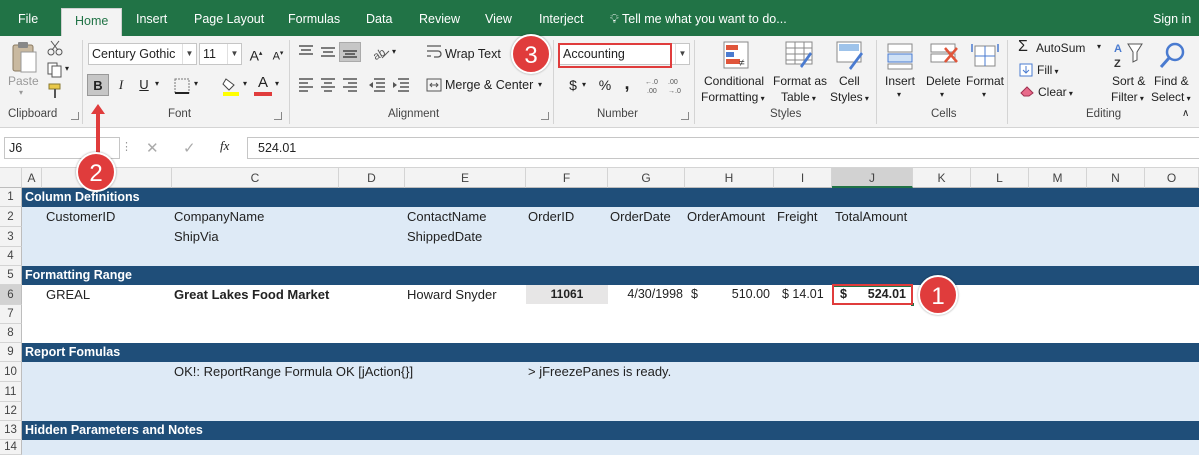  Describe the element at coordinates (196, 83) in the screenshot. I see `borders-dropdown-icon: ▾` at that location.